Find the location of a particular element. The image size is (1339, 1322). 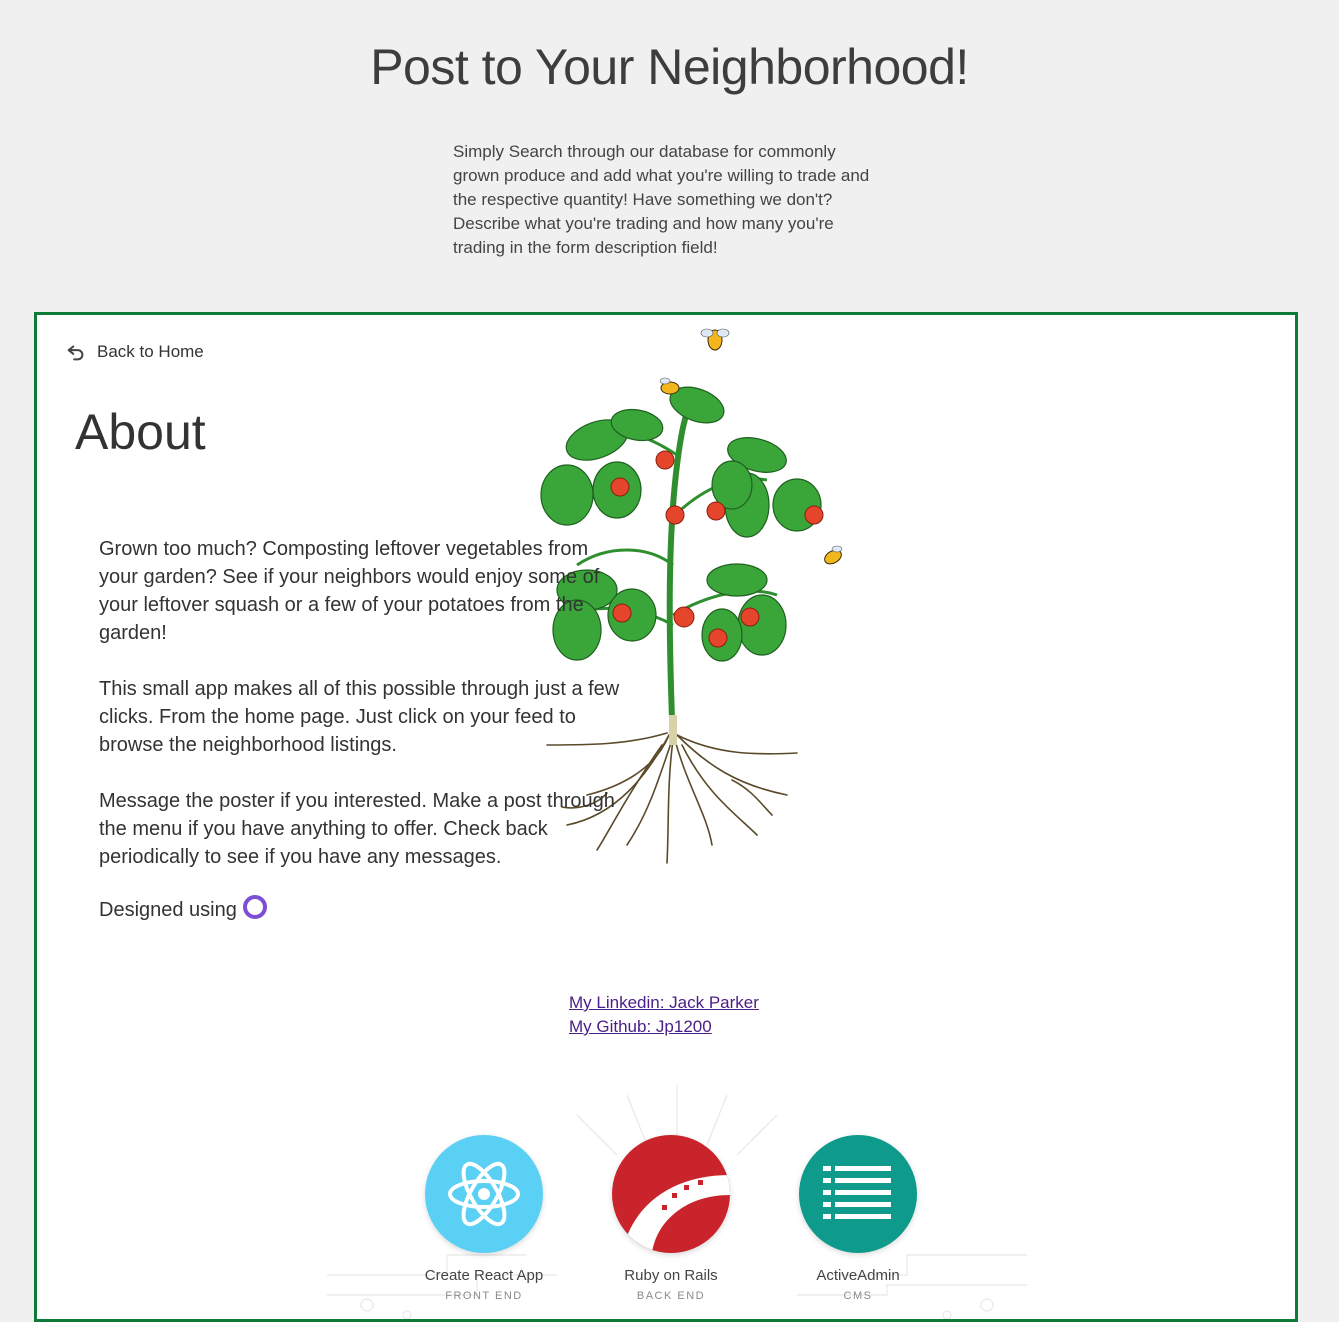

tech-name: Create React App is located at coordinates (484, 1275).